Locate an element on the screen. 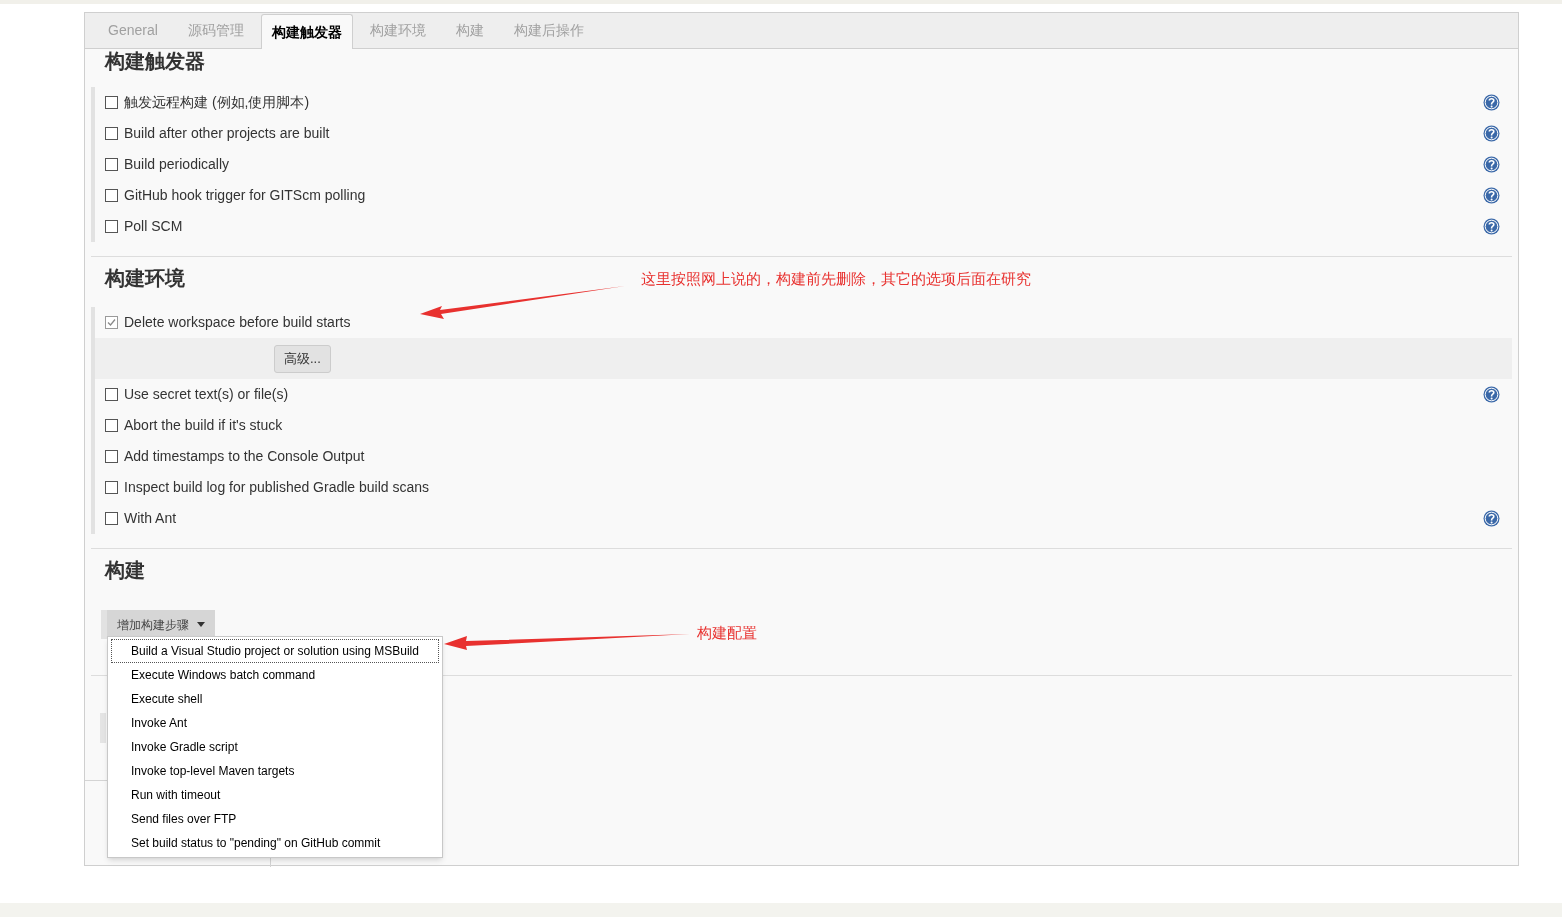 Image resolution: width=1562 pixels, height=917 pixels. option-label: Poll SCM is located at coordinates (153, 226).